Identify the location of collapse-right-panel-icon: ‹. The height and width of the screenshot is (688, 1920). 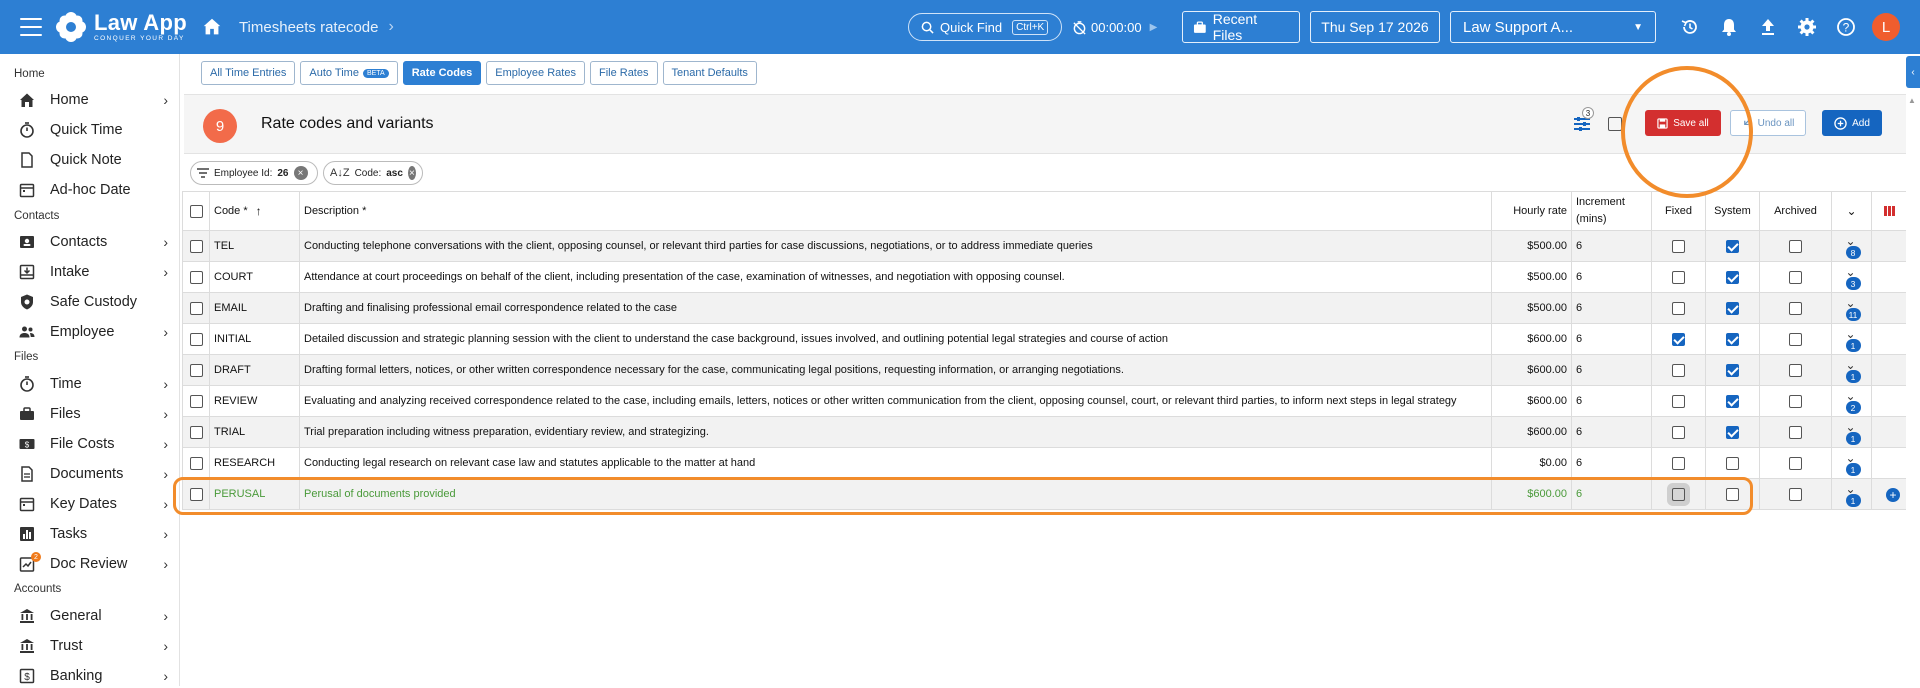
(1913, 72).